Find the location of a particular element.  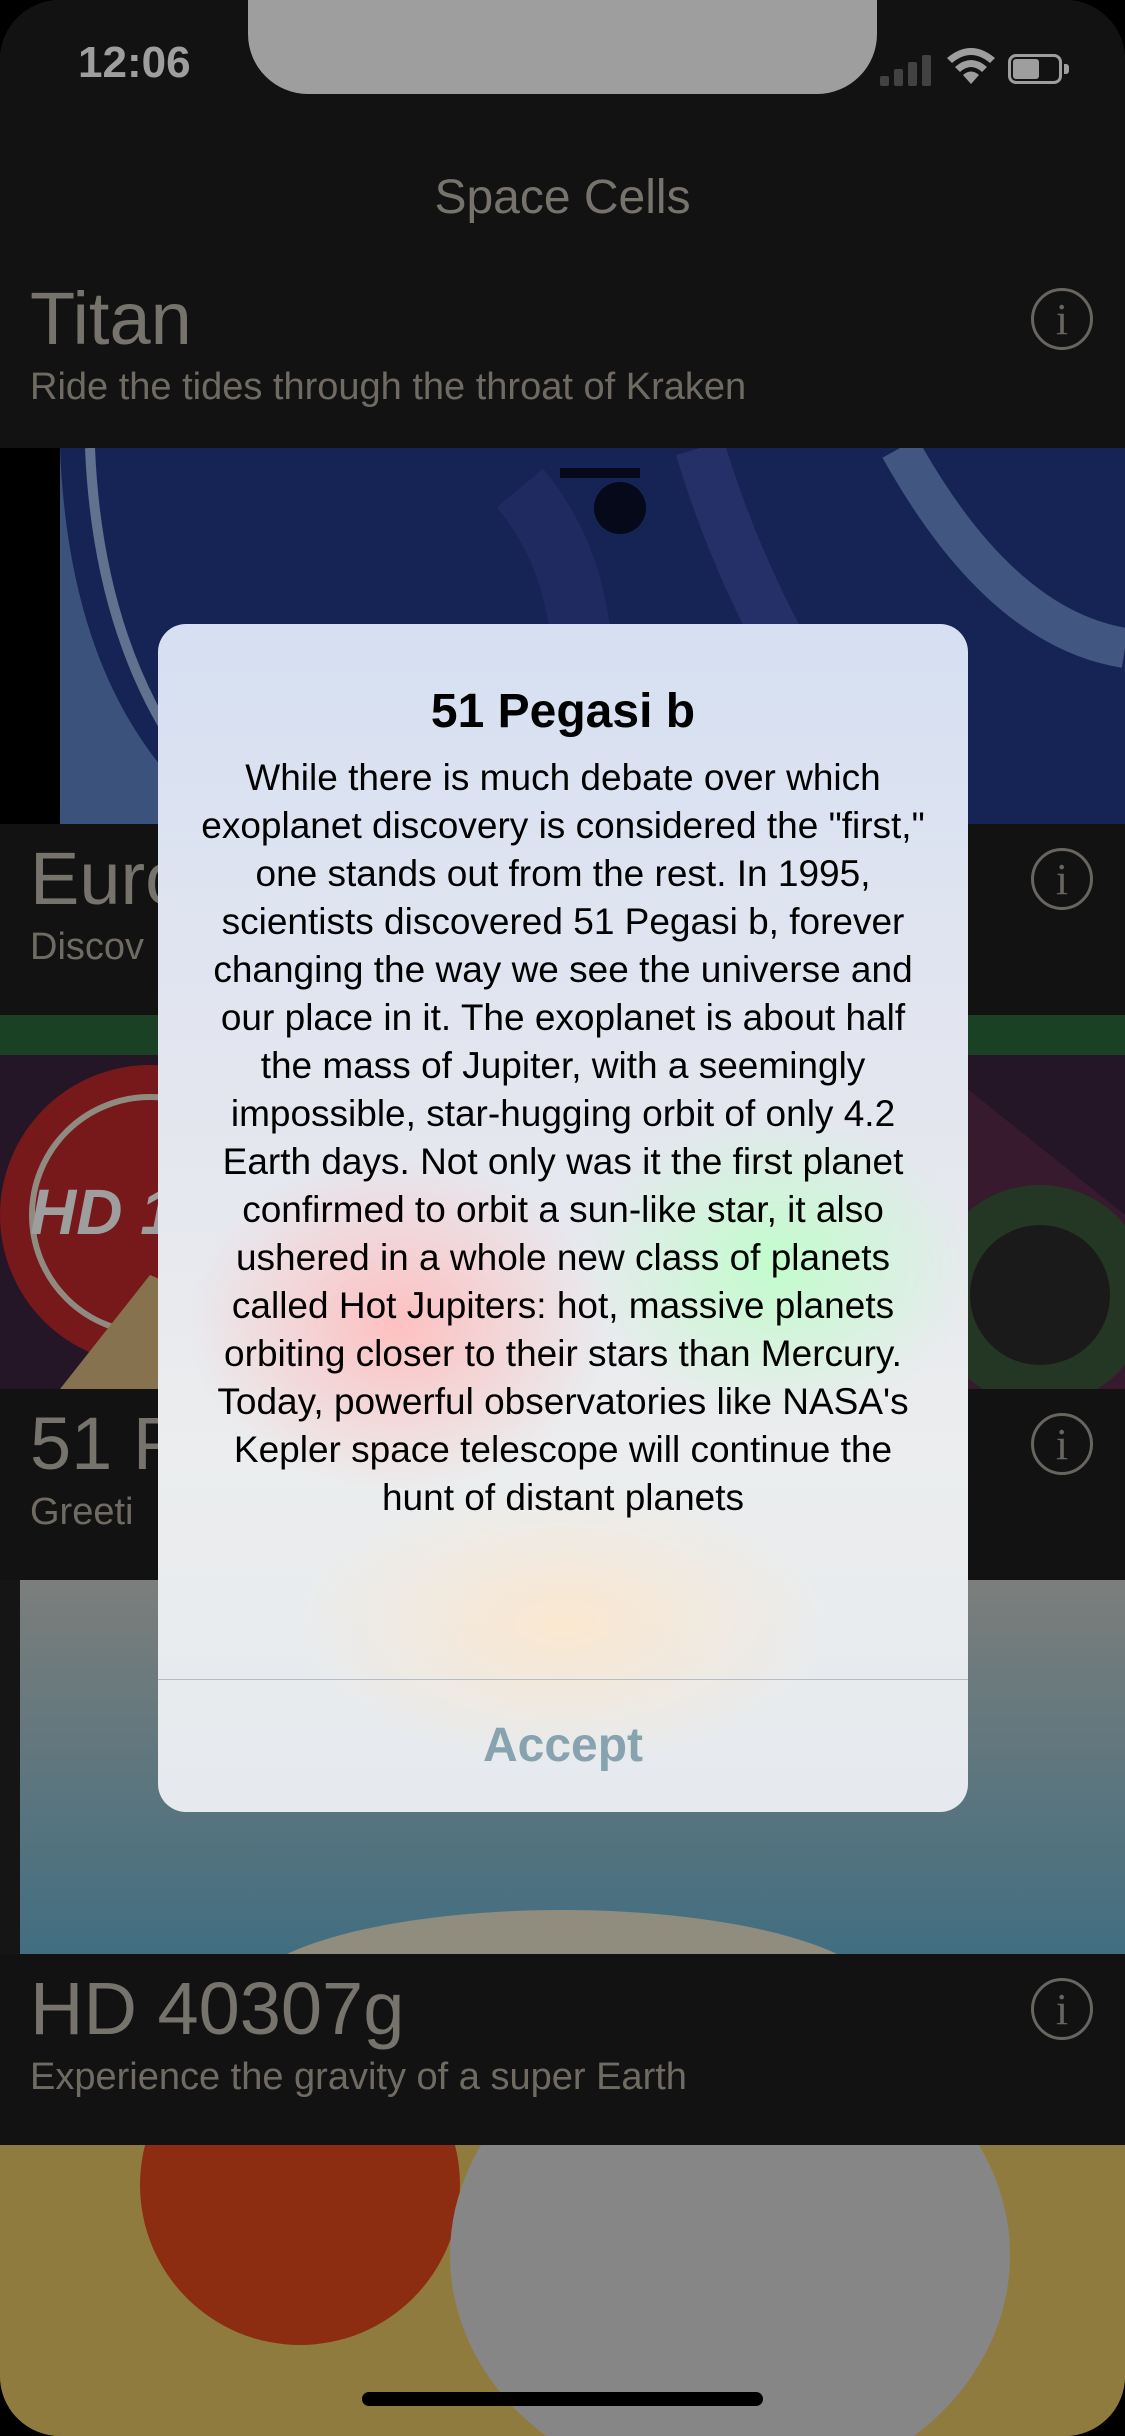

accept-button: Accept is located at coordinates (563, 1746).